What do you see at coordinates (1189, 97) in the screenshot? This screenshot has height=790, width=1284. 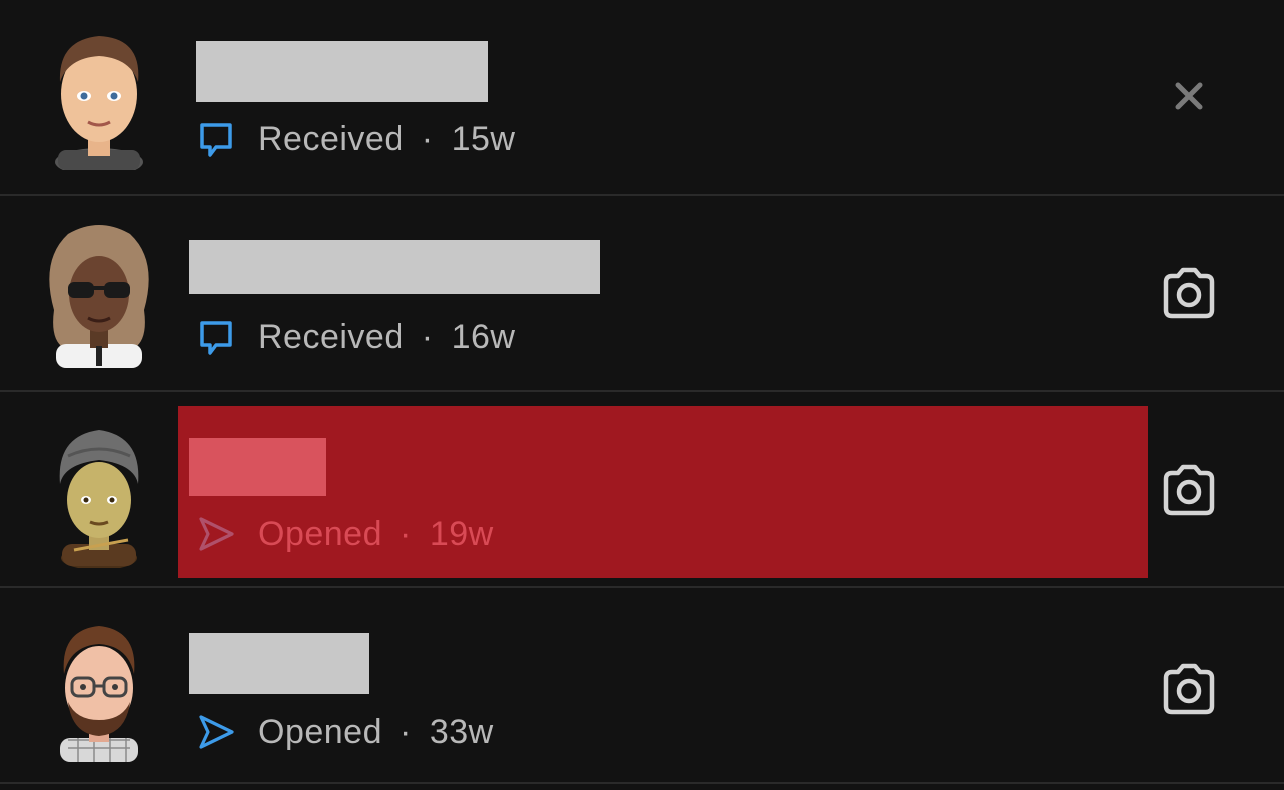 I see `close-icon` at bounding box center [1189, 97].